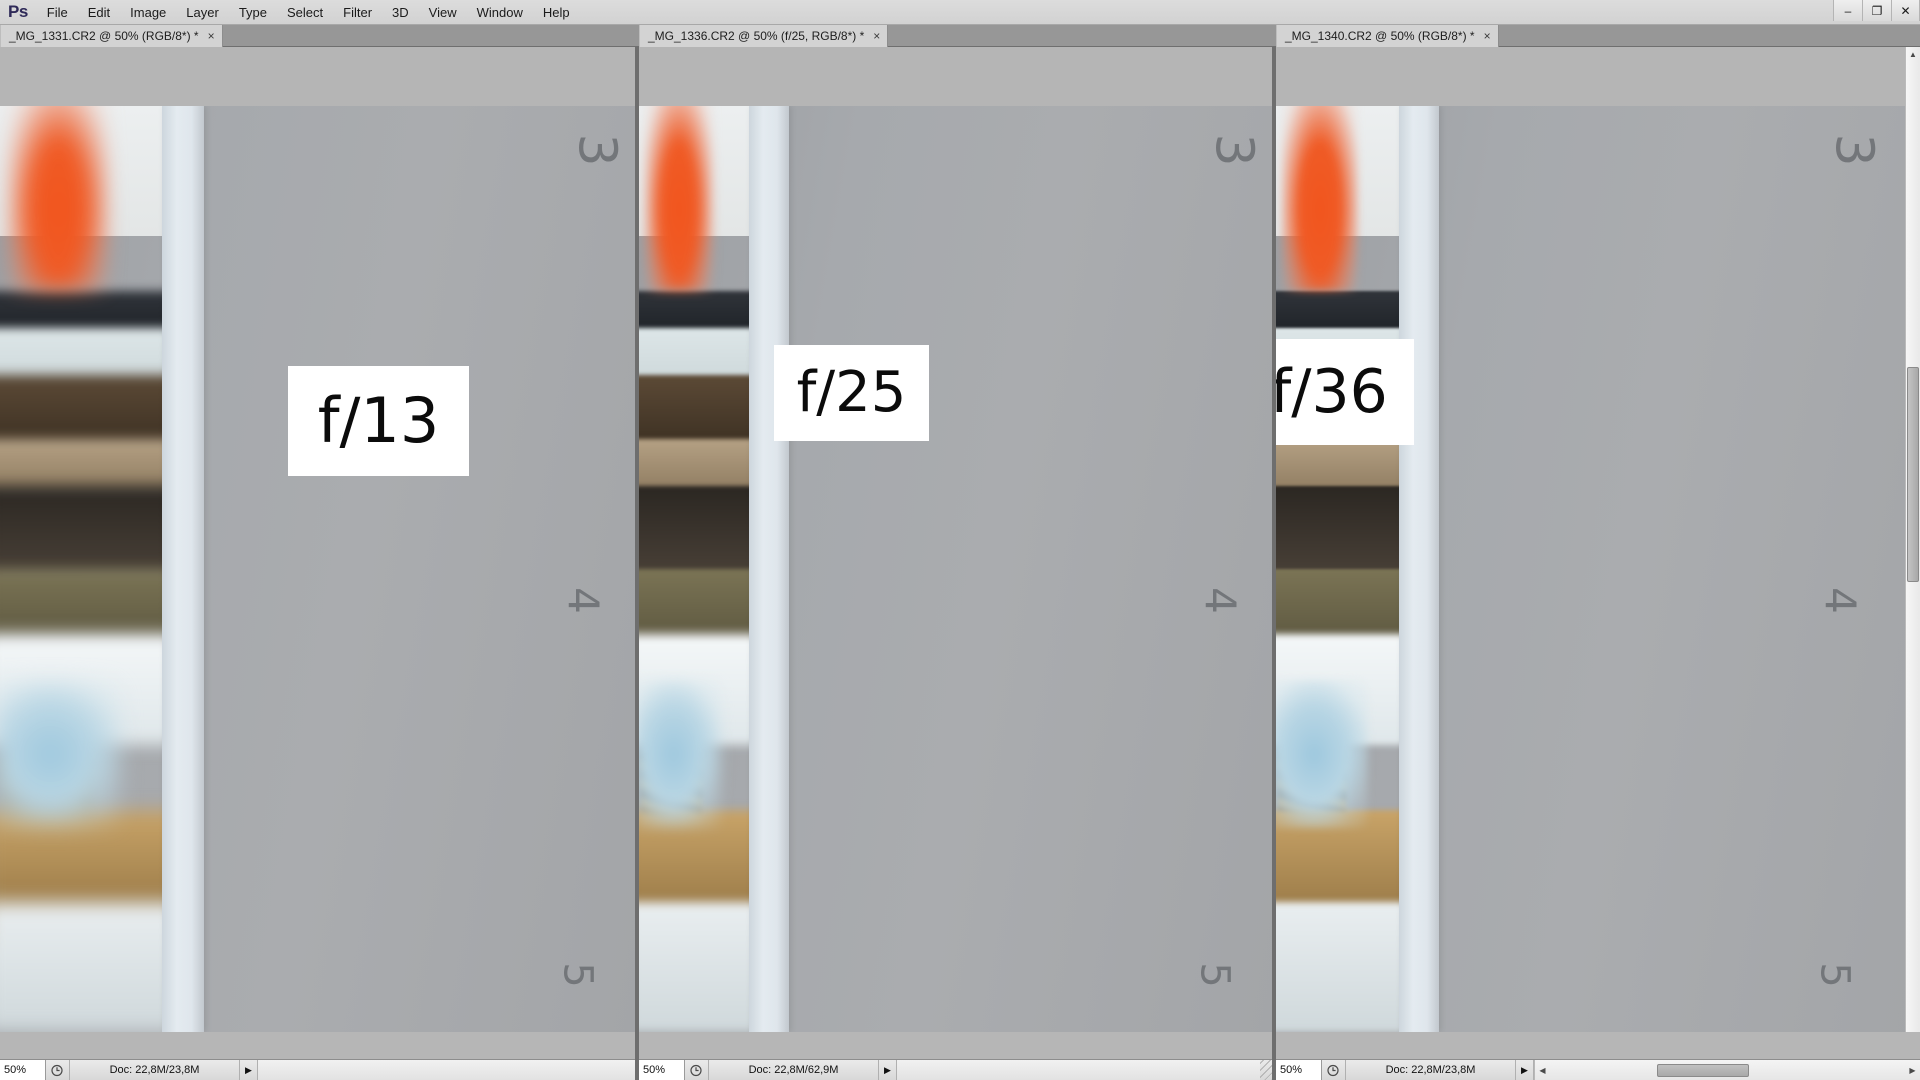  I want to click on aperture-caption-f36: f/36, so click(1345, 392).